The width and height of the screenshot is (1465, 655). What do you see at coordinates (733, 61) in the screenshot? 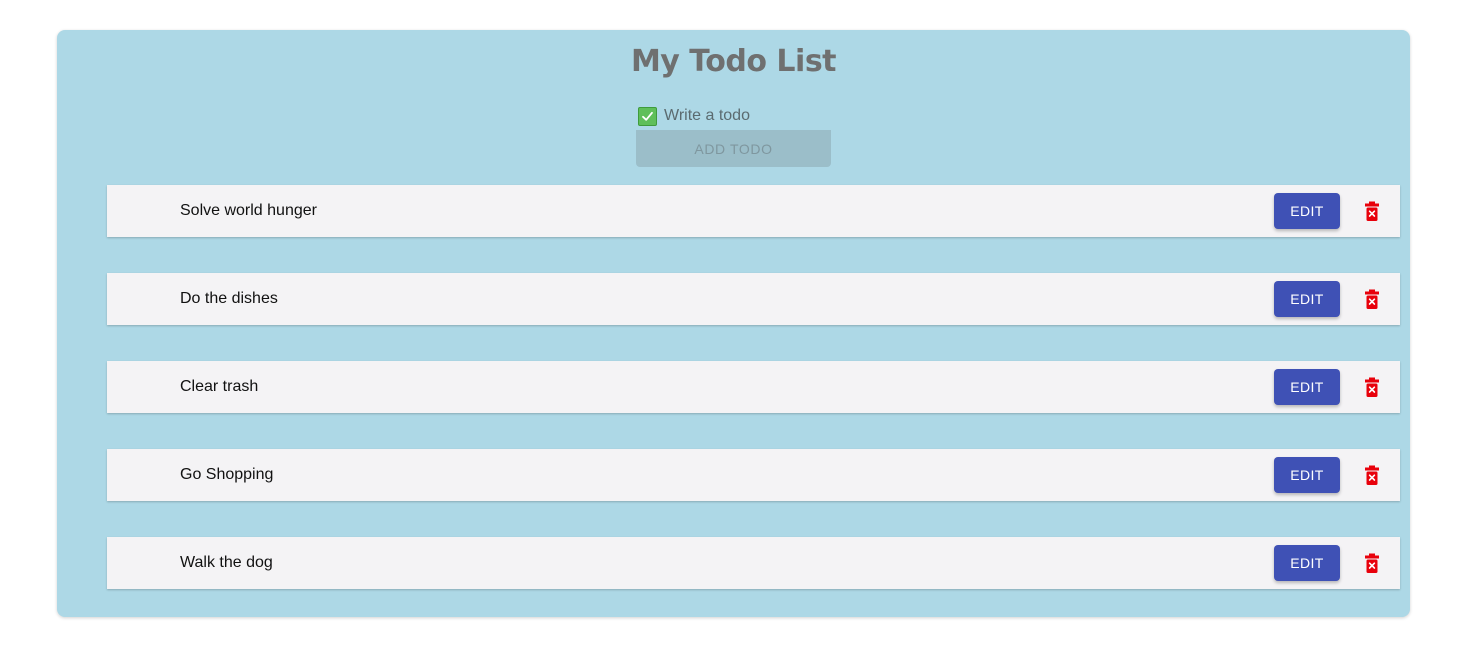
I see `page-title: My Todo List` at bounding box center [733, 61].